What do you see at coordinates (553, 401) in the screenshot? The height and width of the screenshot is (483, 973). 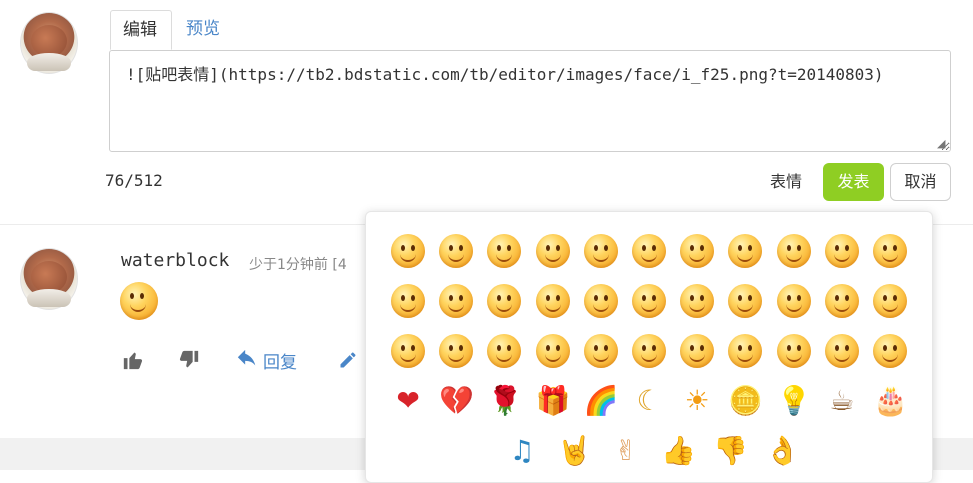 I see `emoji-gift-icon: 🎁` at bounding box center [553, 401].